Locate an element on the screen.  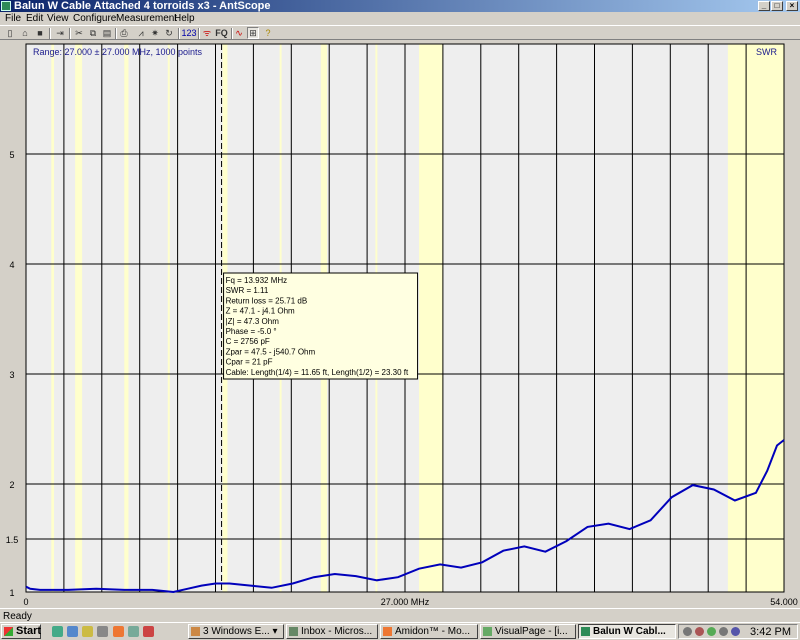
paste-icon: ▤ is located at coordinates (107, 33).